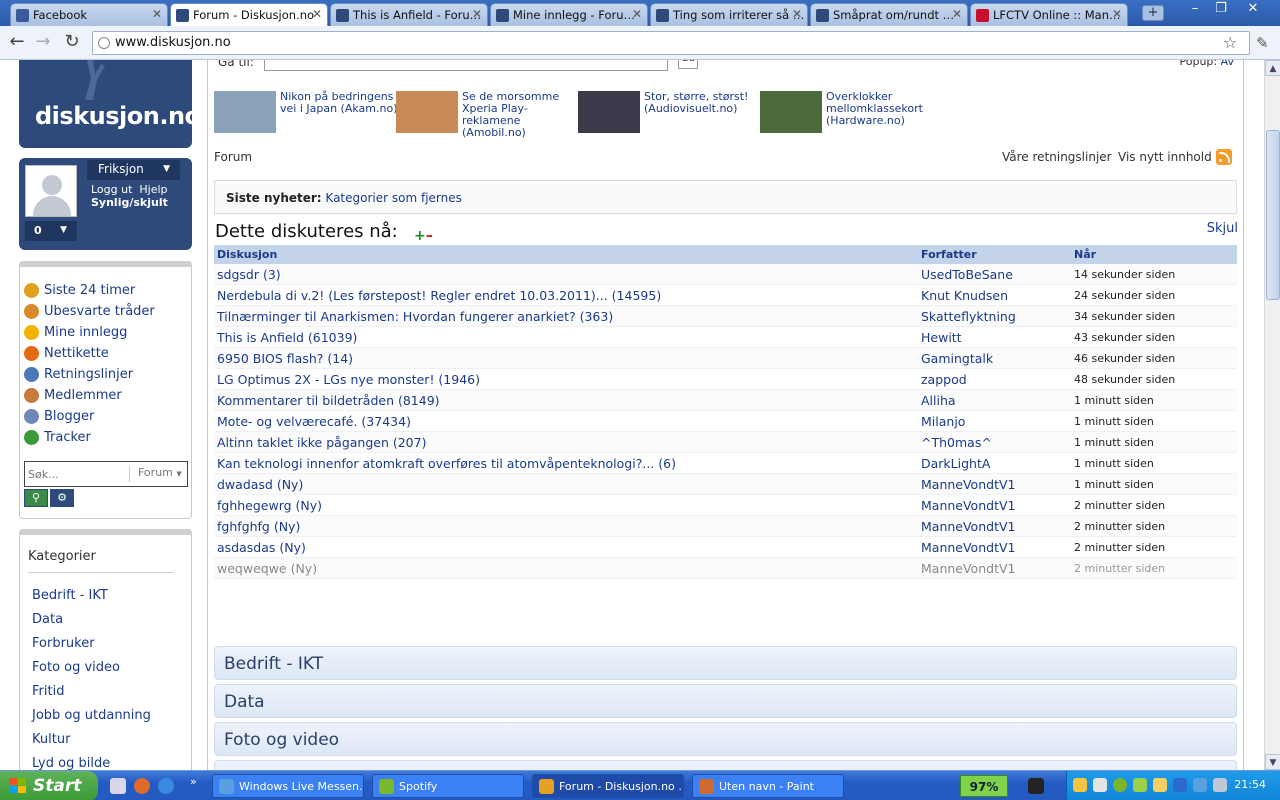 The image size is (1280, 800). Describe the element at coordinates (964, 295) in the screenshot. I see `author-link: Knut Knudsen` at that location.